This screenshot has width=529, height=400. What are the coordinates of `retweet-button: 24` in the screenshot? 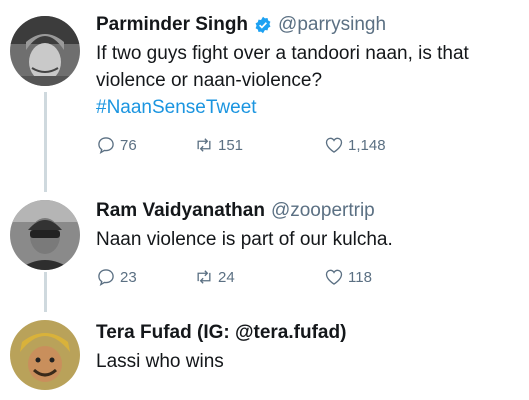 It's located at (244, 277).